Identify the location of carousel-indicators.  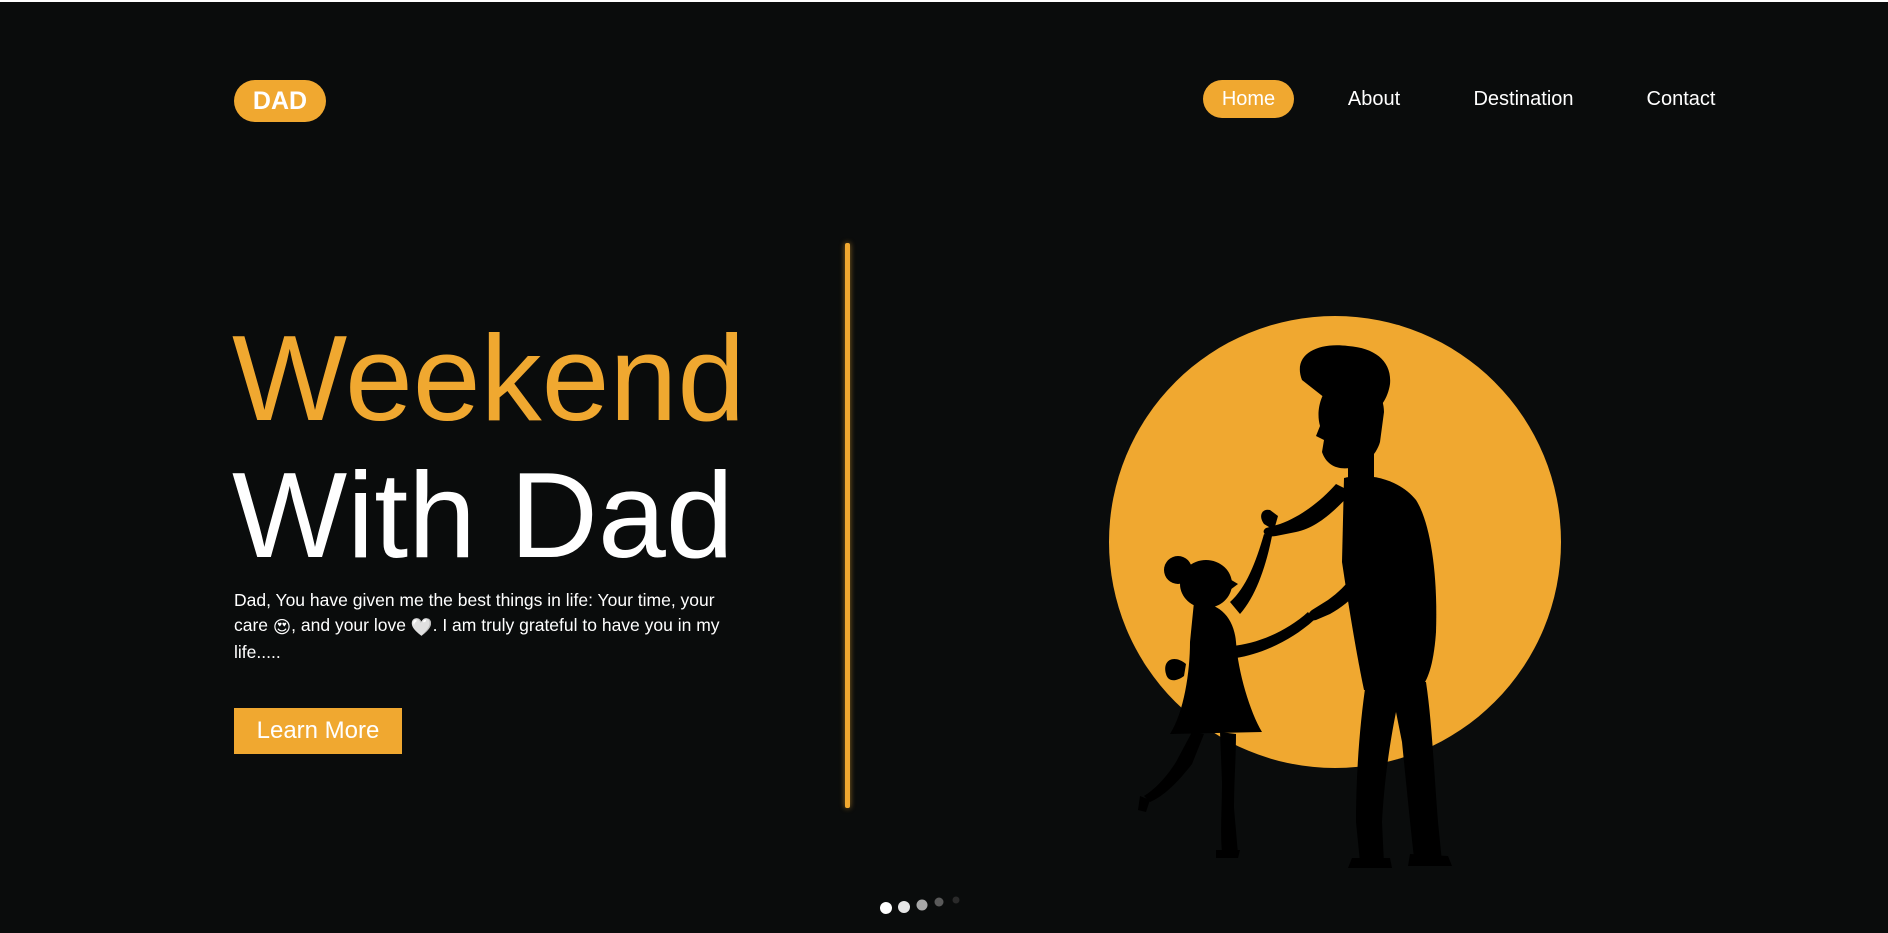
(920, 905).